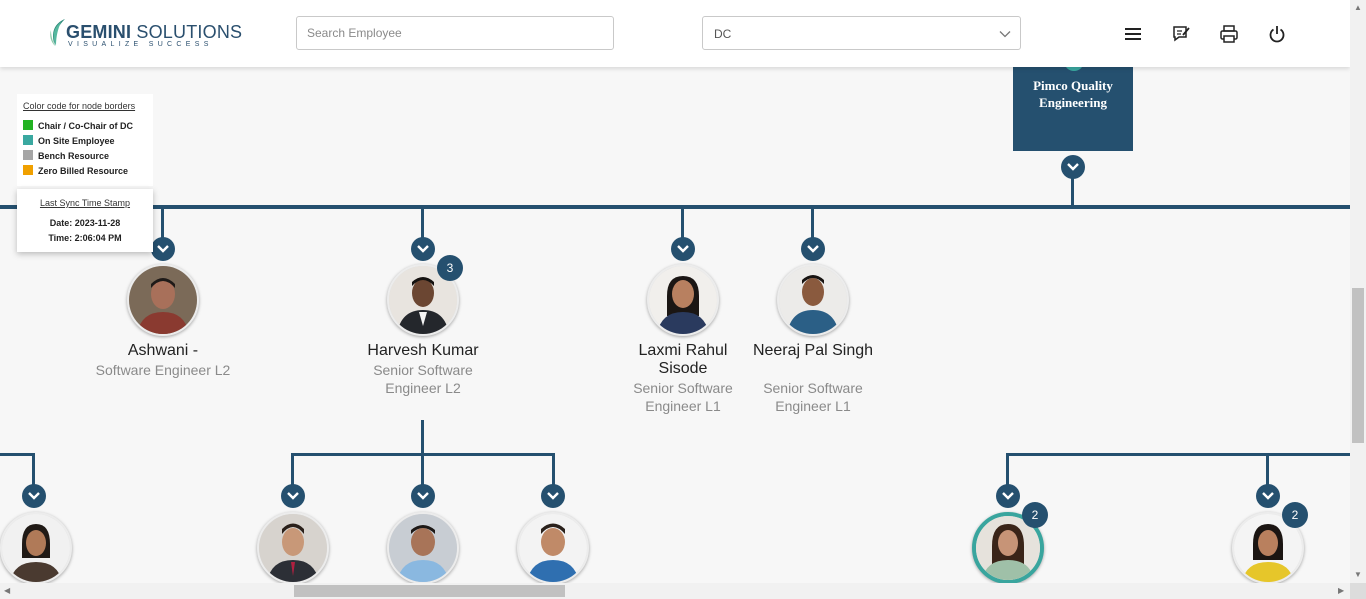 The height and width of the screenshot is (599, 1366). Describe the element at coordinates (675, 591) in the screenshot. I see `horizontal-scrollbar: ◀ ▶` at that location.